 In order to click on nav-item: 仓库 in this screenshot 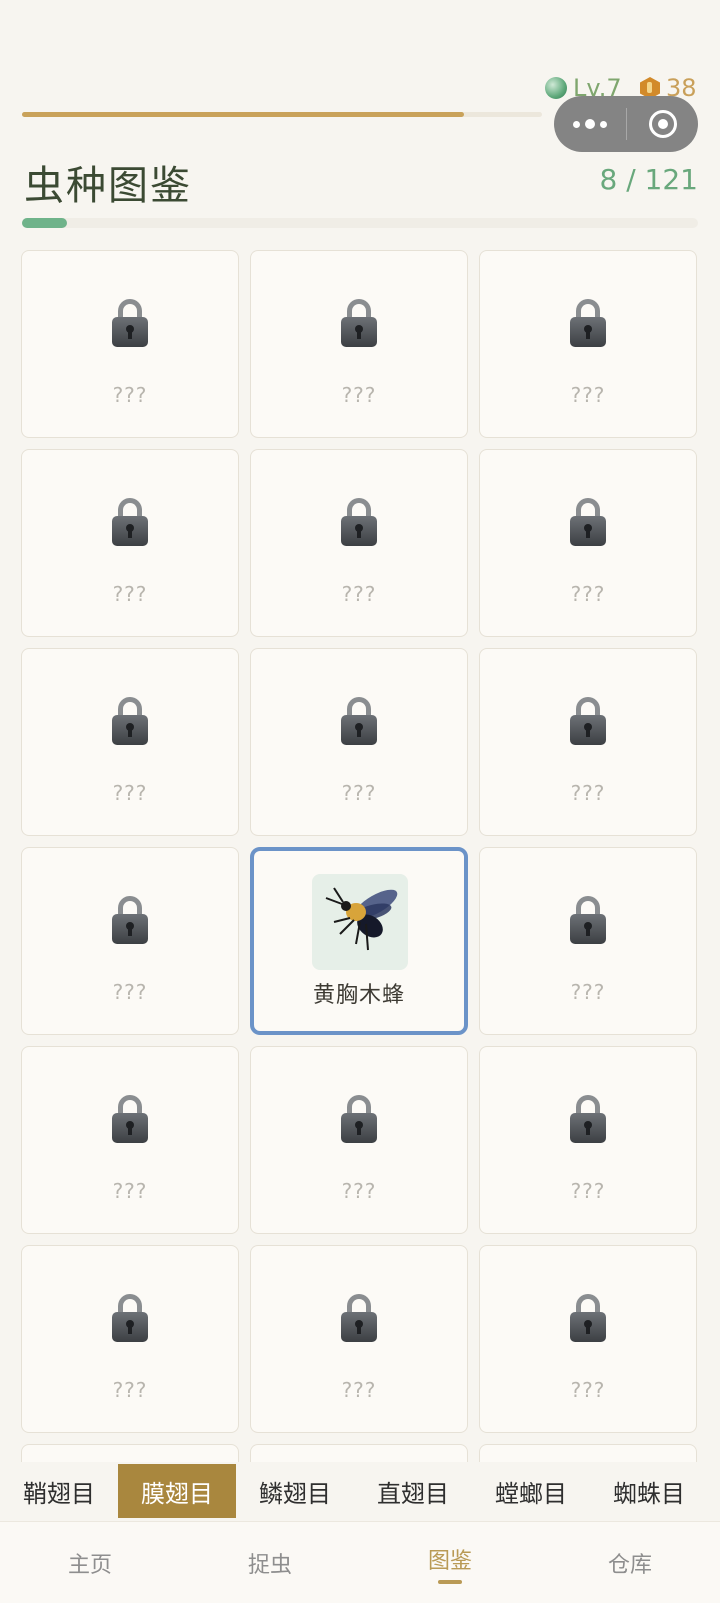, I will do `click(630, 1562)`.